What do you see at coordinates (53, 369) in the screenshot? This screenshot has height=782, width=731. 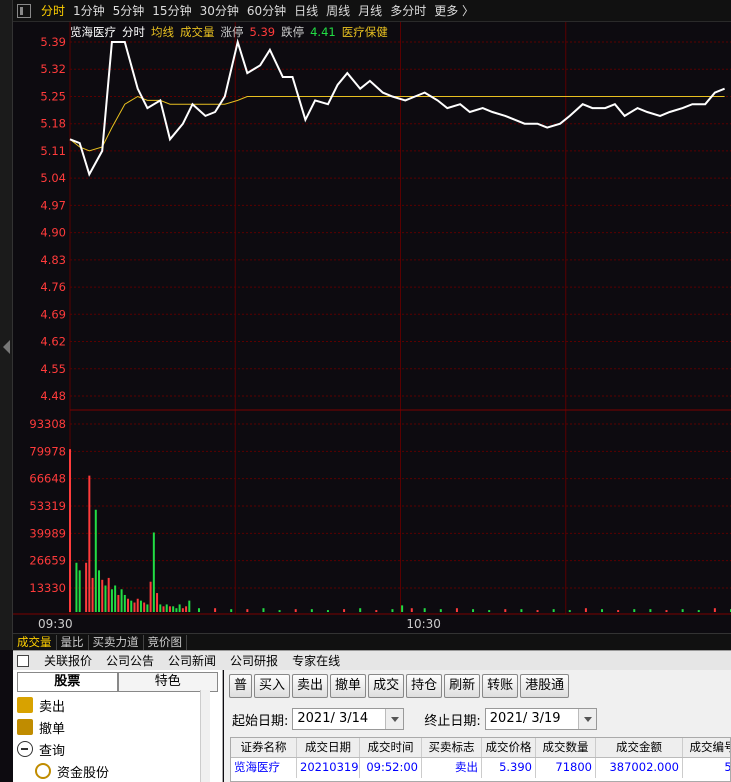 I see `price-tick-label: 4.55` at bounding box center [53, 369].